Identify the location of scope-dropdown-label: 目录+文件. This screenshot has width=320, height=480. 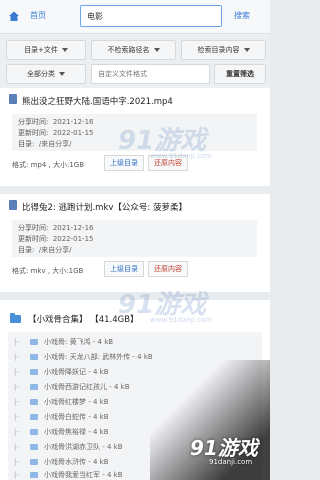
(41, 50).